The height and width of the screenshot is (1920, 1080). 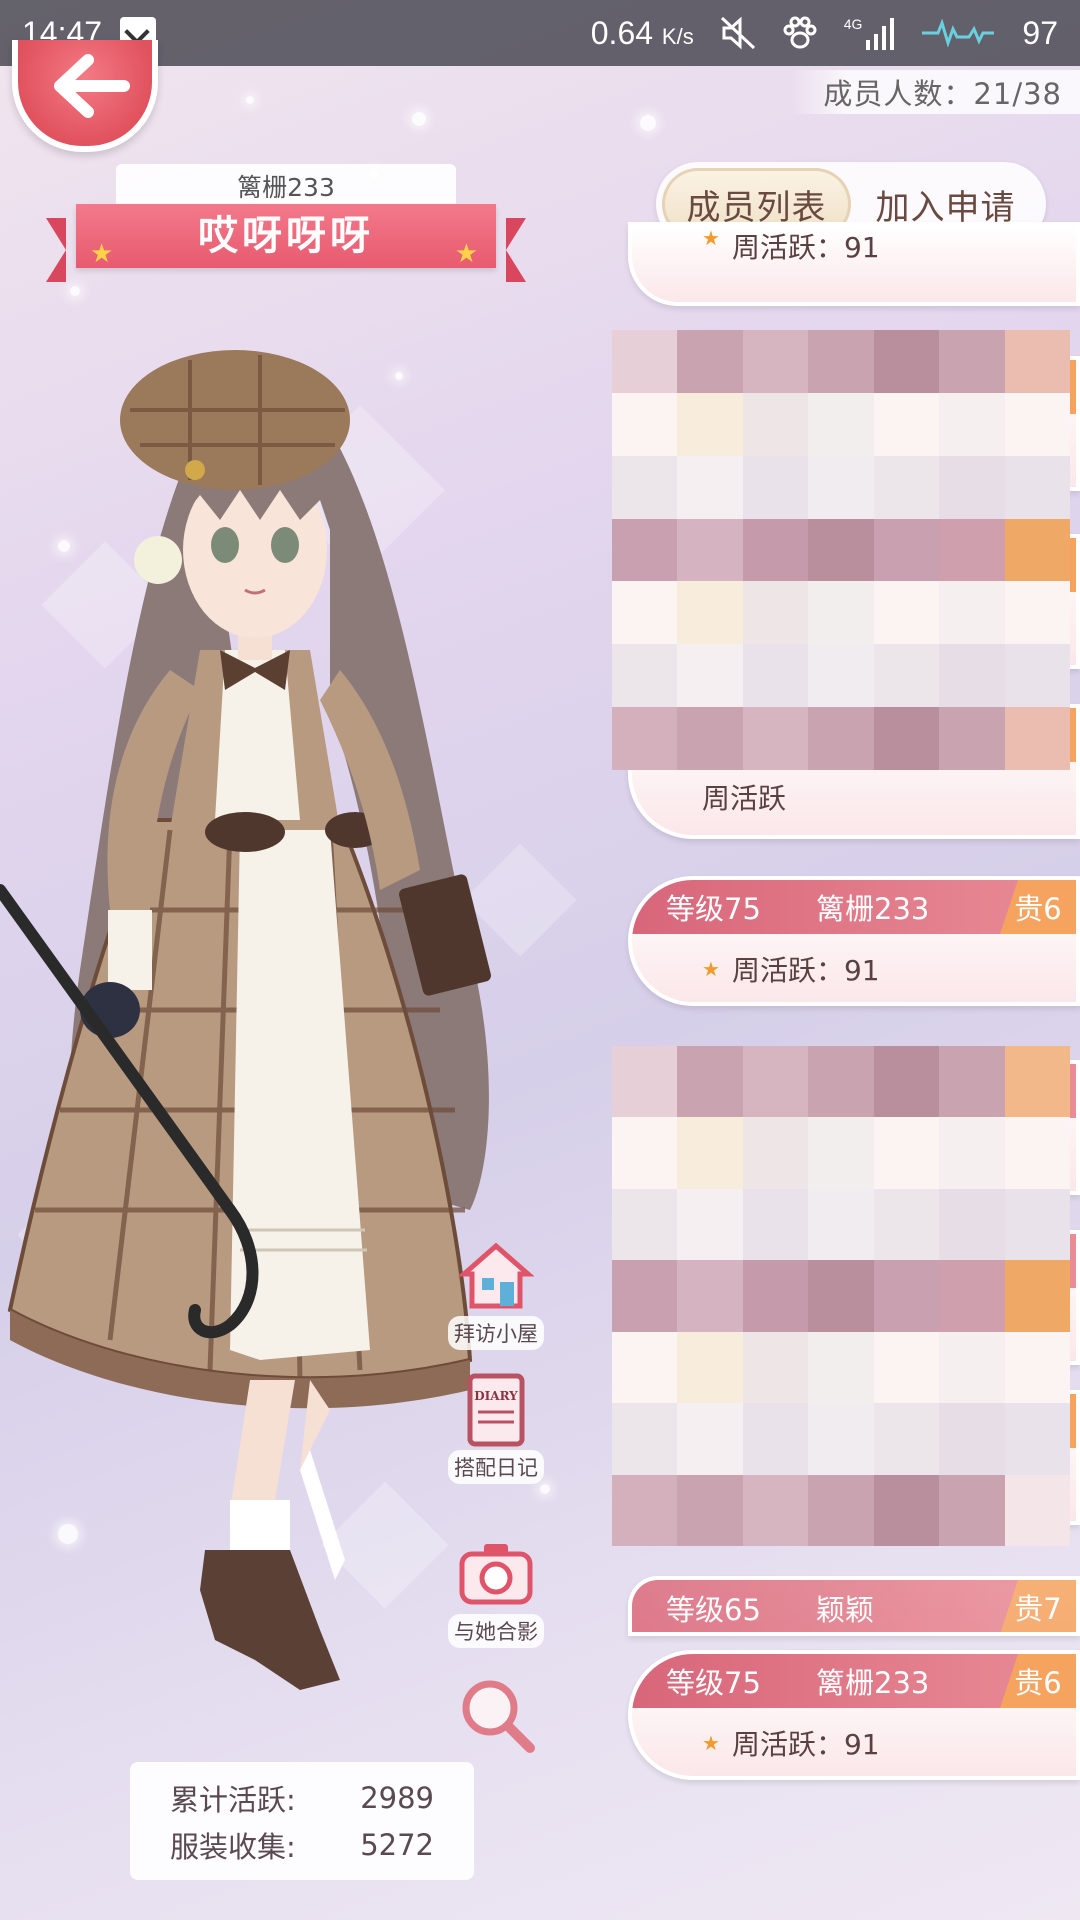 I want to click on clothes-collection-label: 服装收集:, so click(x=233, y=1846).